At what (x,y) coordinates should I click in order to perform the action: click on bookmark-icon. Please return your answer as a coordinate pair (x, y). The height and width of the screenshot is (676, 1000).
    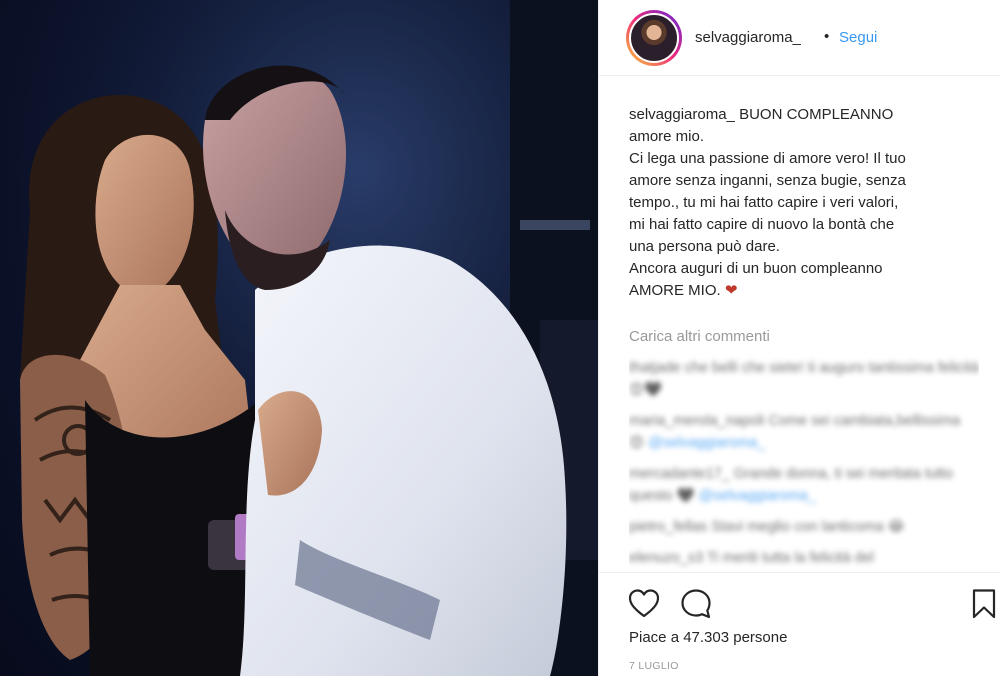
    Looking at the image, I should click on (983, 604).